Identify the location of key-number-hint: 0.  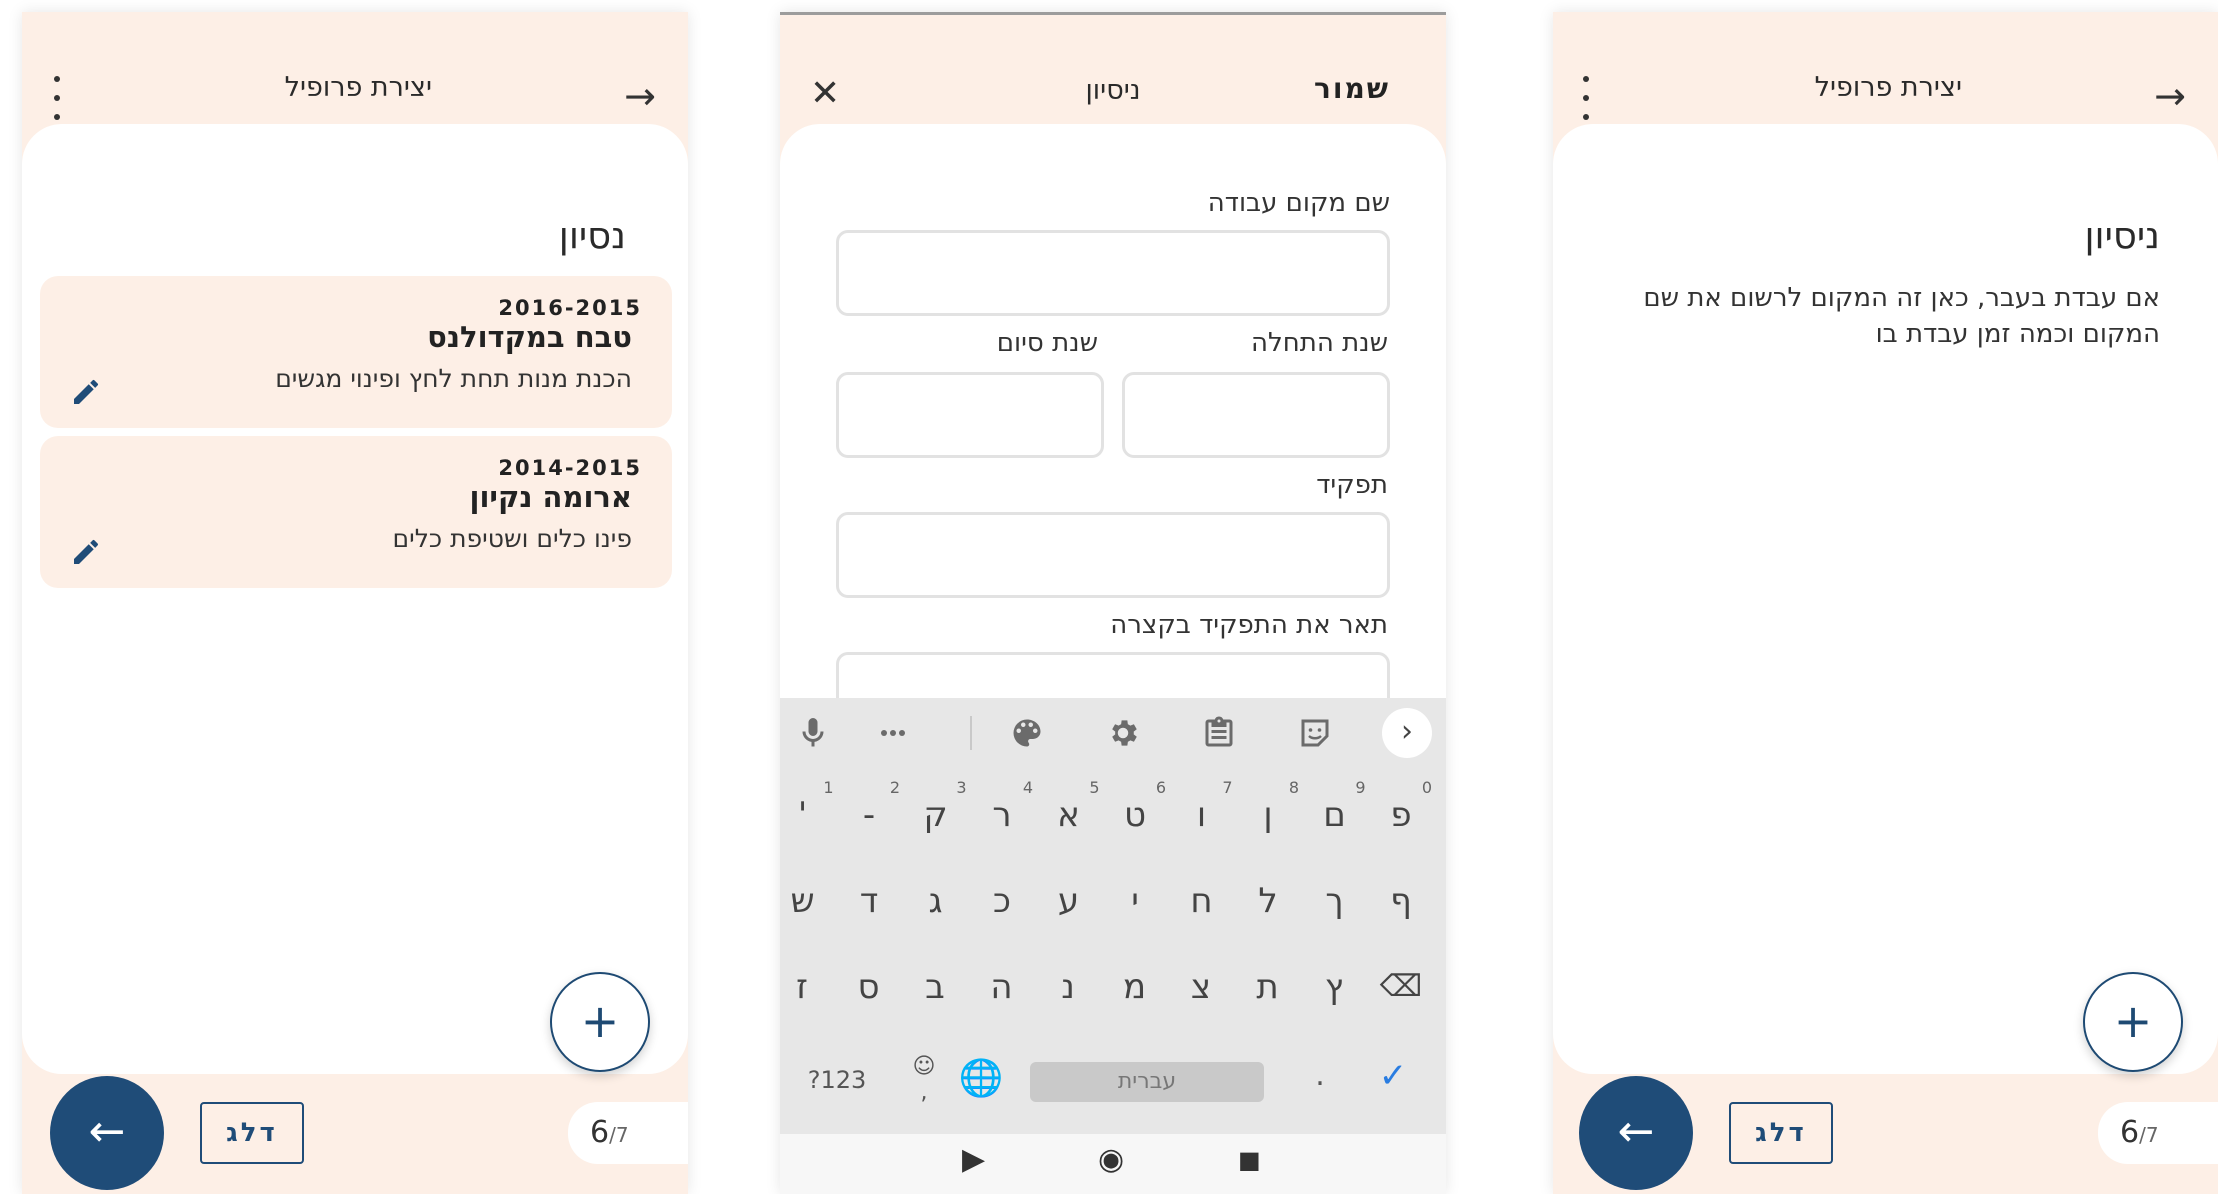
(1426, 787).